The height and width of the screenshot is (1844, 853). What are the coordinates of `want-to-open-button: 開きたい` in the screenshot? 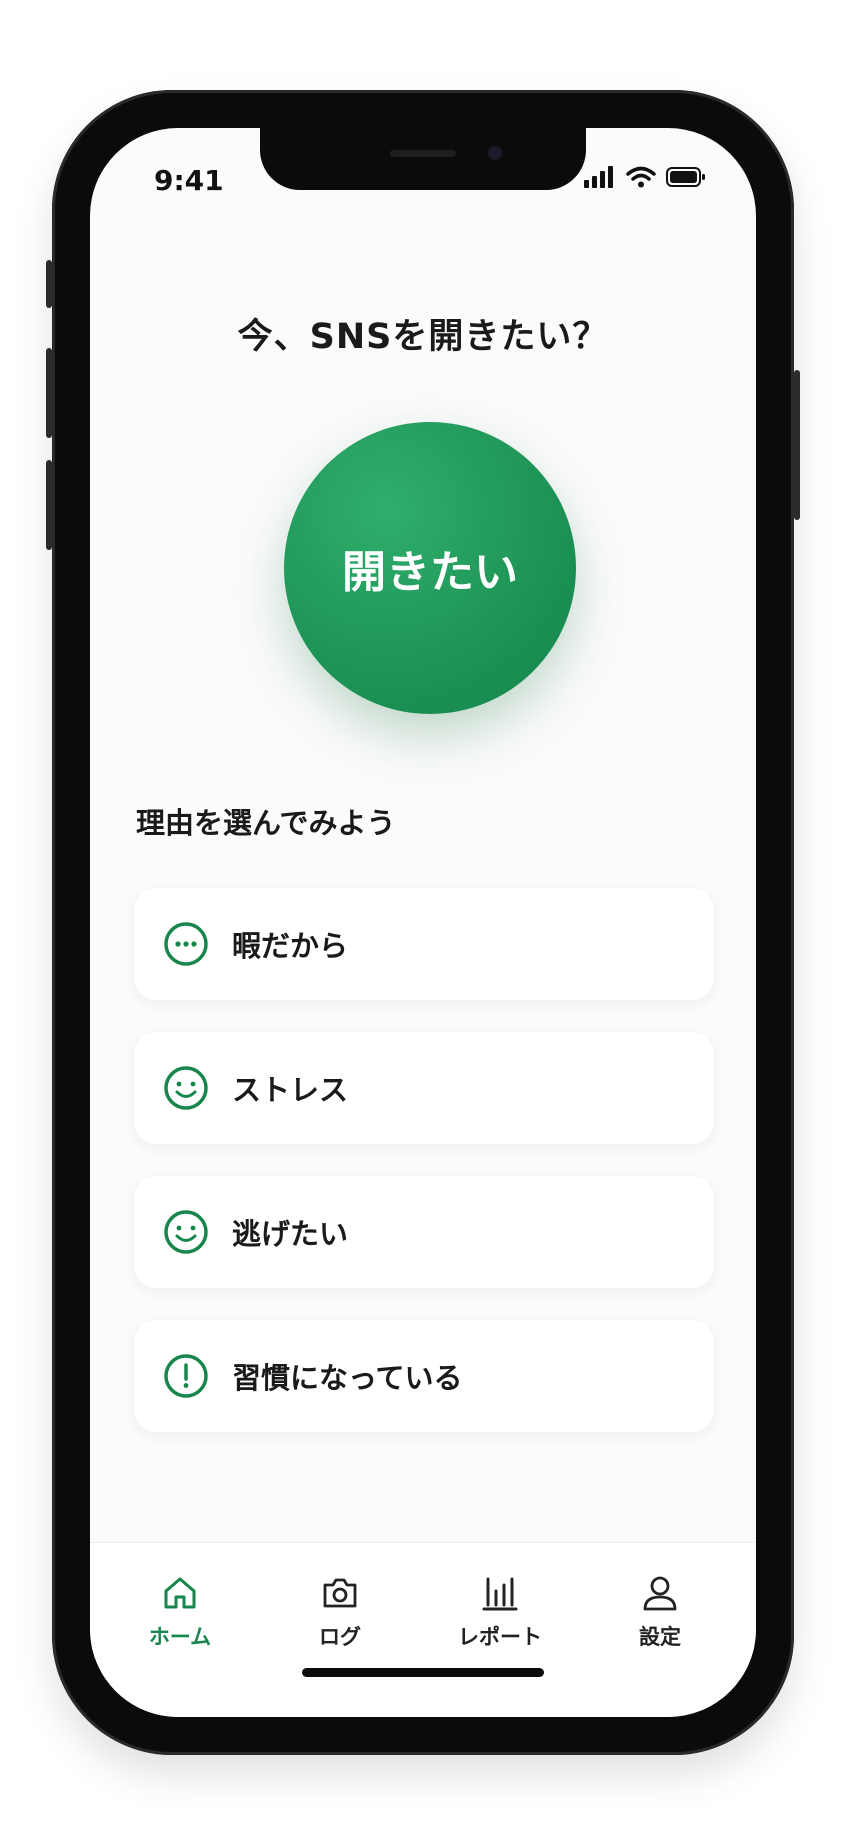 It's located at (430, 568).